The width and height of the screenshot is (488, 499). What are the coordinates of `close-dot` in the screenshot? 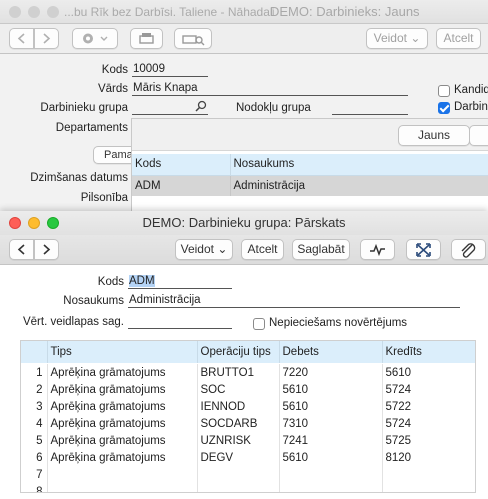 It's located at (15, 12).